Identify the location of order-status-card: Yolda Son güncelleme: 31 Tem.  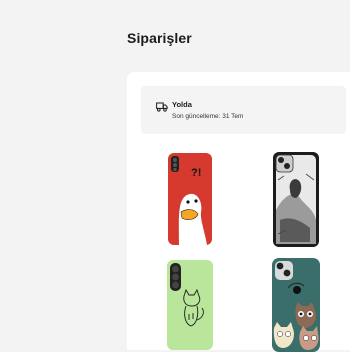
(243, 110).